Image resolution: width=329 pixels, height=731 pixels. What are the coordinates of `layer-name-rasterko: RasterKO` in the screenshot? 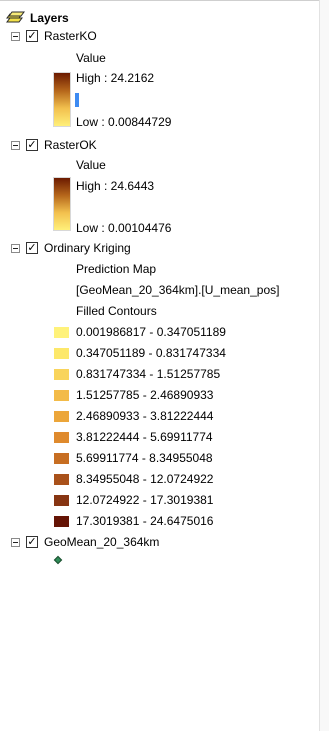 It's located at (70, 36).